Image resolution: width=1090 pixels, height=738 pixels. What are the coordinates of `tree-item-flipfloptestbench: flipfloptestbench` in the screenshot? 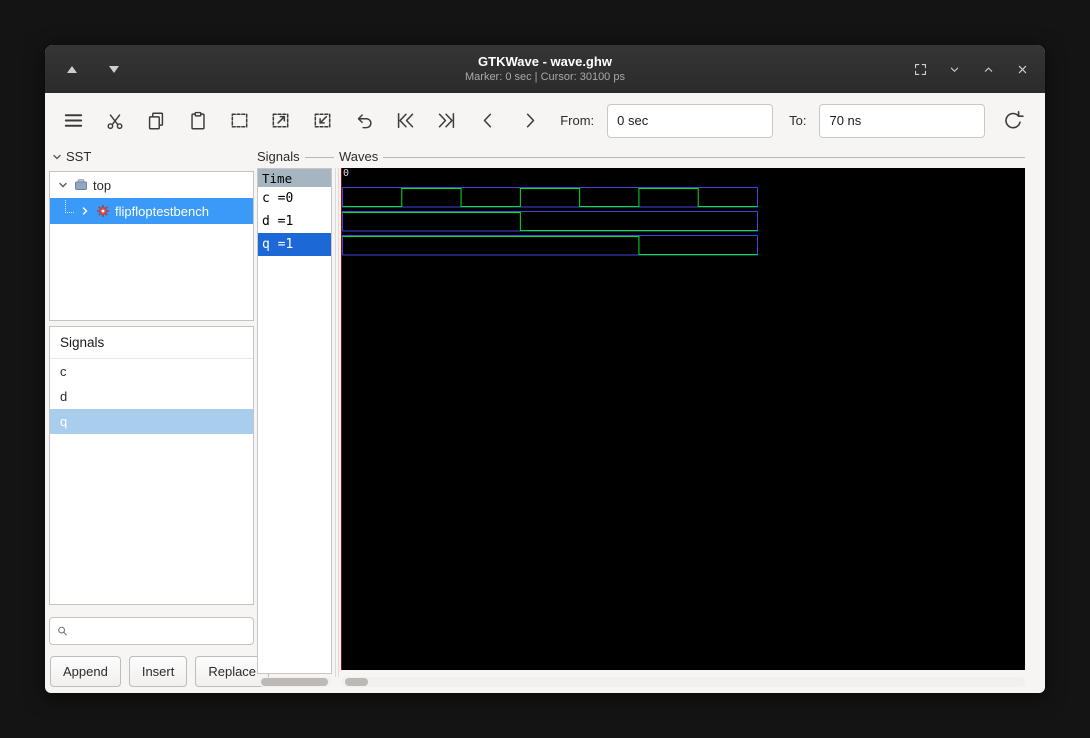 It's located at (151, 211).